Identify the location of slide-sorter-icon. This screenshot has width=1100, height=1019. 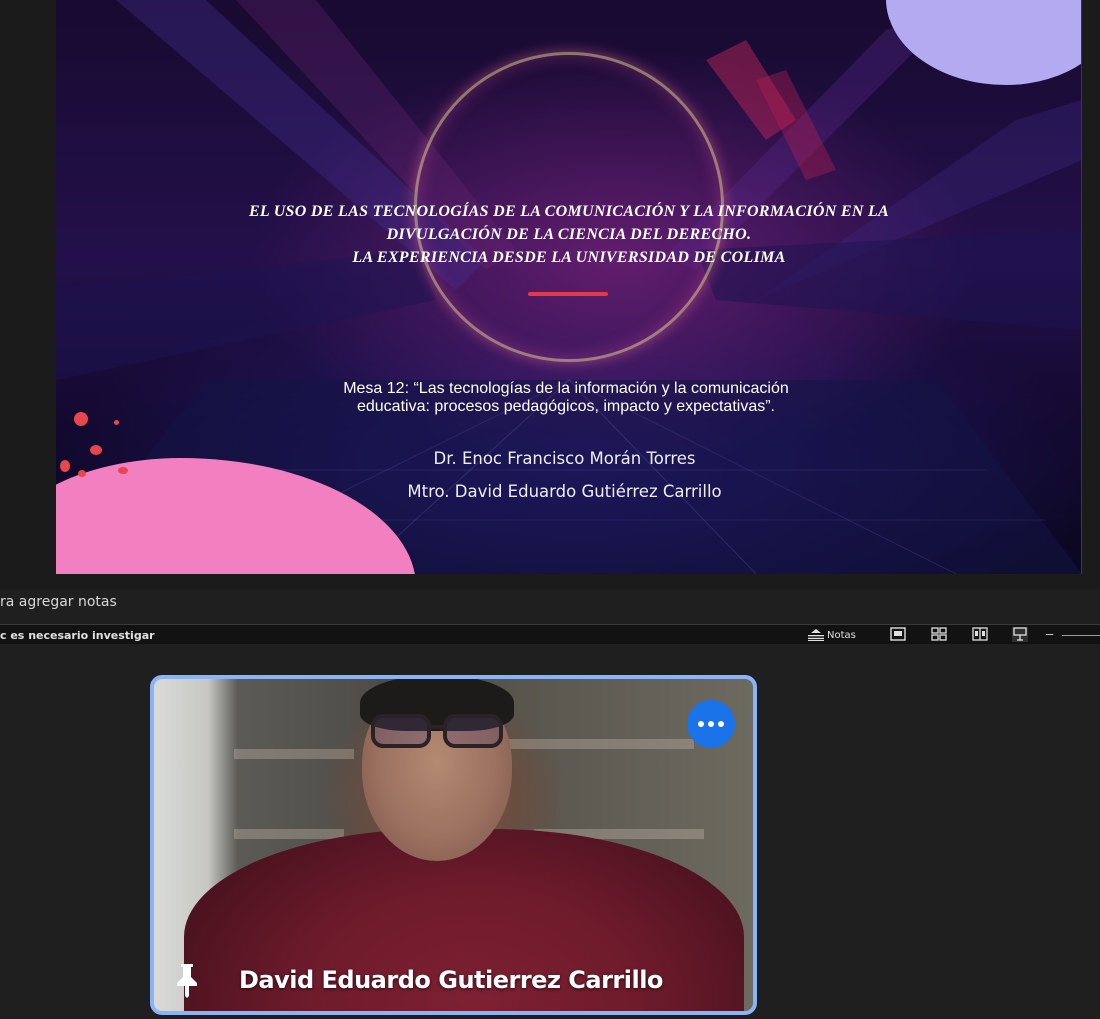
(939, 634).